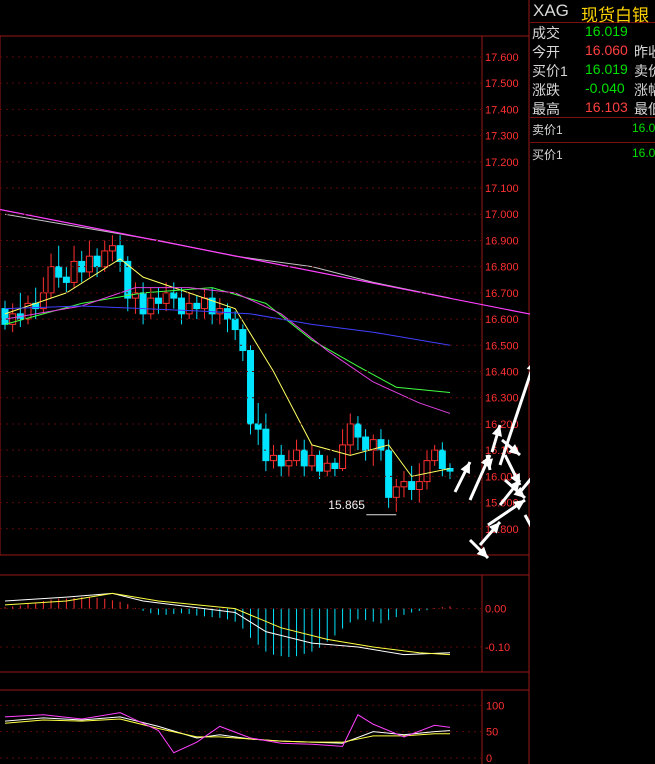  I want to click on price-tick-label: 17.500, so click(502, 84).